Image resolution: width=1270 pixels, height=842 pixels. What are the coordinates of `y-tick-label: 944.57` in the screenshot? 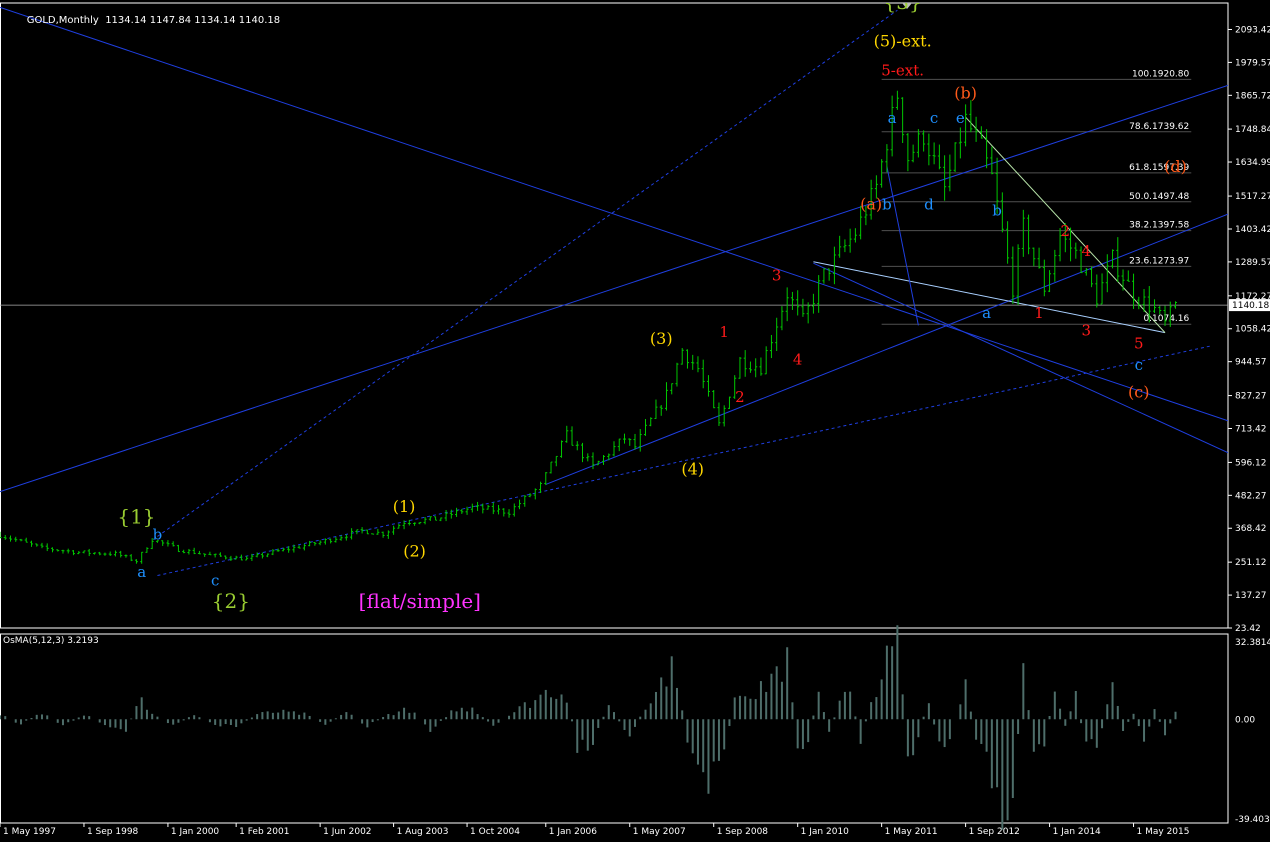 It's located at (1251, 363).